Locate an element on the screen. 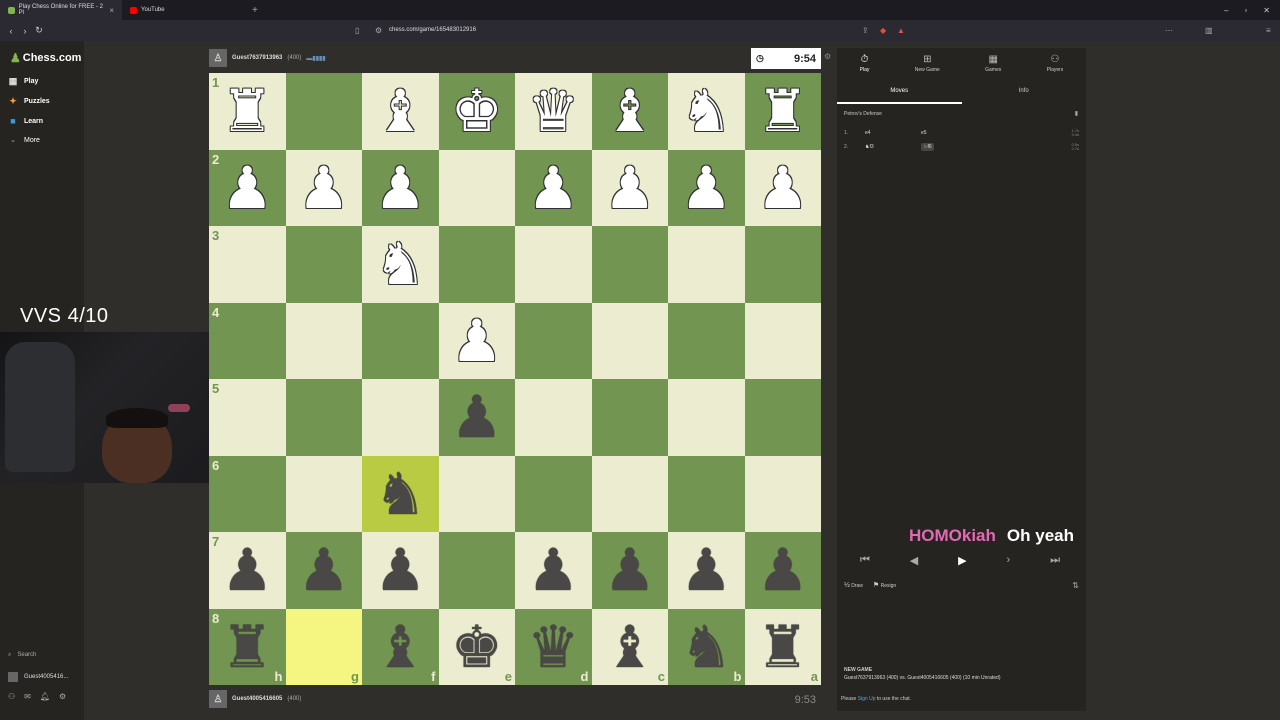 The image size is (1280, 720). play-icon: ▶ is located at coordinates (962, 560).